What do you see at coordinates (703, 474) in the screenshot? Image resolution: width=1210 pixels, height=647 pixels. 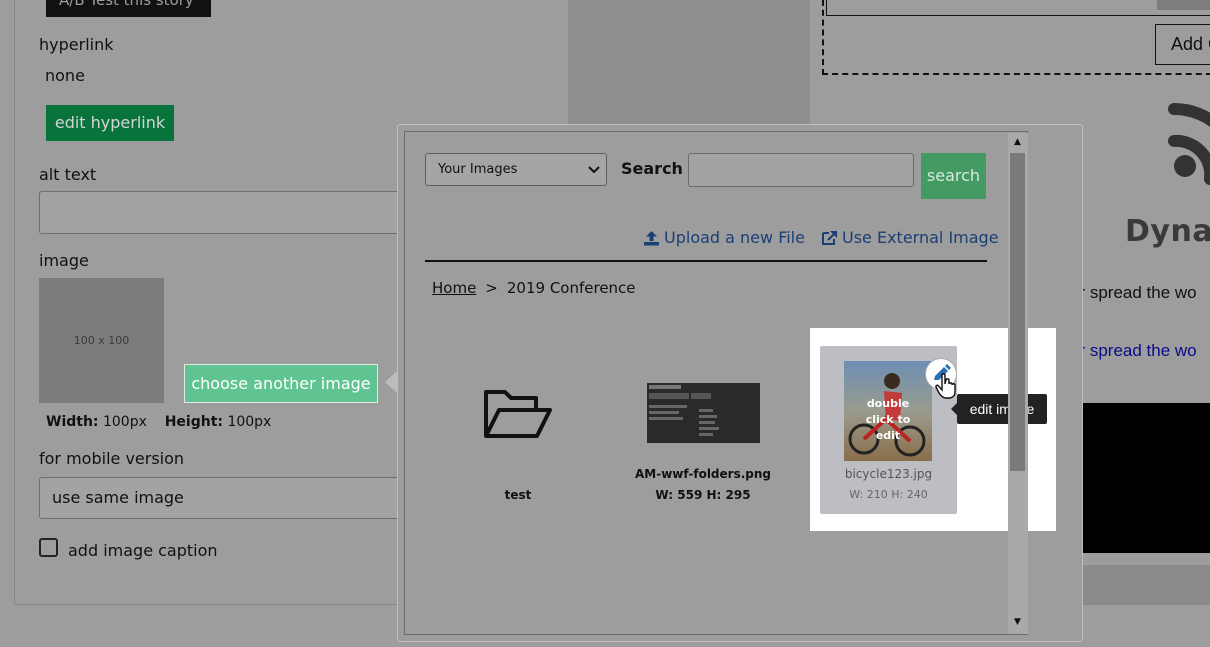 I see `image-name: AM-wwf-folders.png` at bounding box center [703, 474].